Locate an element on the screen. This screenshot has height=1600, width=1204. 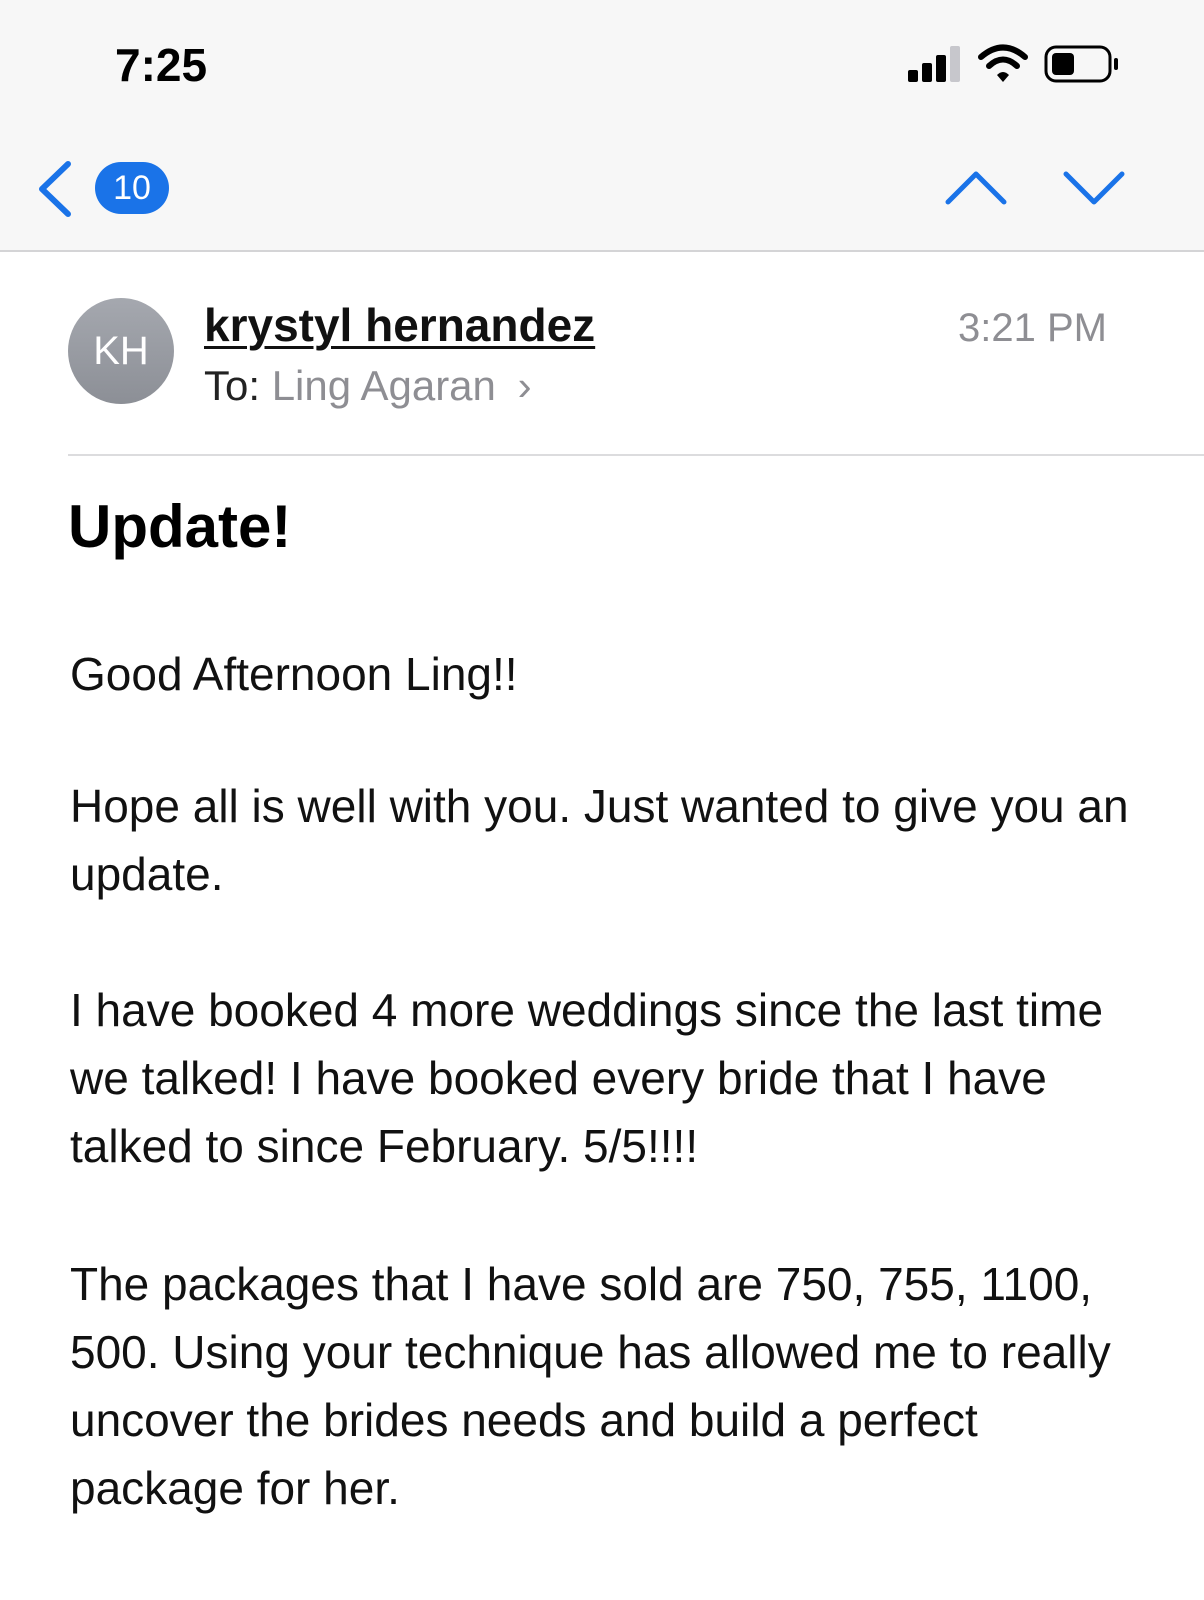
message-subject: Update! is located at coordinates (180, 526).